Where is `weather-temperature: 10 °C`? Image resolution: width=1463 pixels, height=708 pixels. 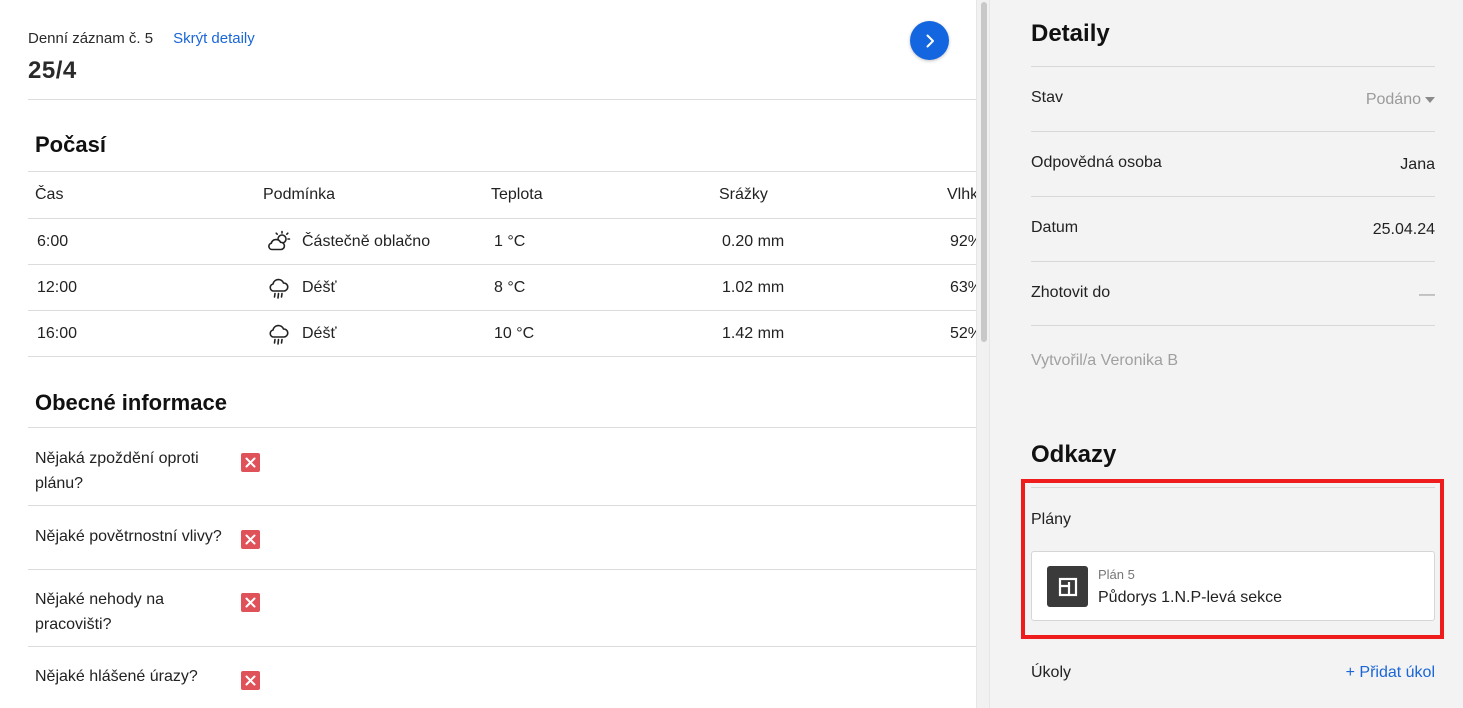
weather-temperature: 10 °C is located at coordinates (514, 333).